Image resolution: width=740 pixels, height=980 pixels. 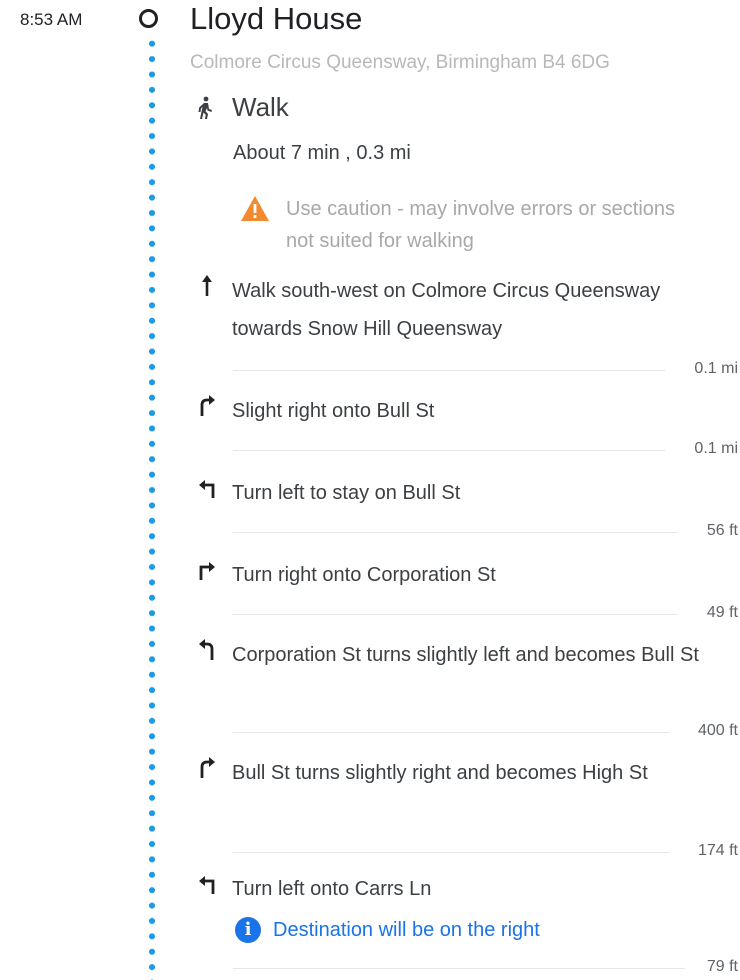 I want to click on step-item: Turn left to stay on Bull St, so click(x=459, y=493).